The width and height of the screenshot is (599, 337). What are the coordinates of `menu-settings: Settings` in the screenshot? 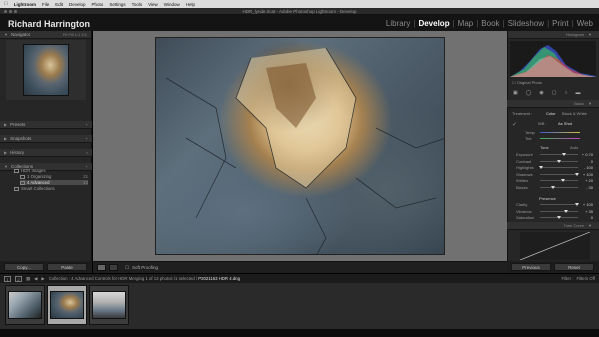 It's located at (117, 4).